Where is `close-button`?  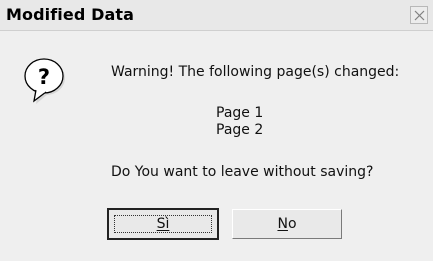 close-button is located at coordinates (419, 15).